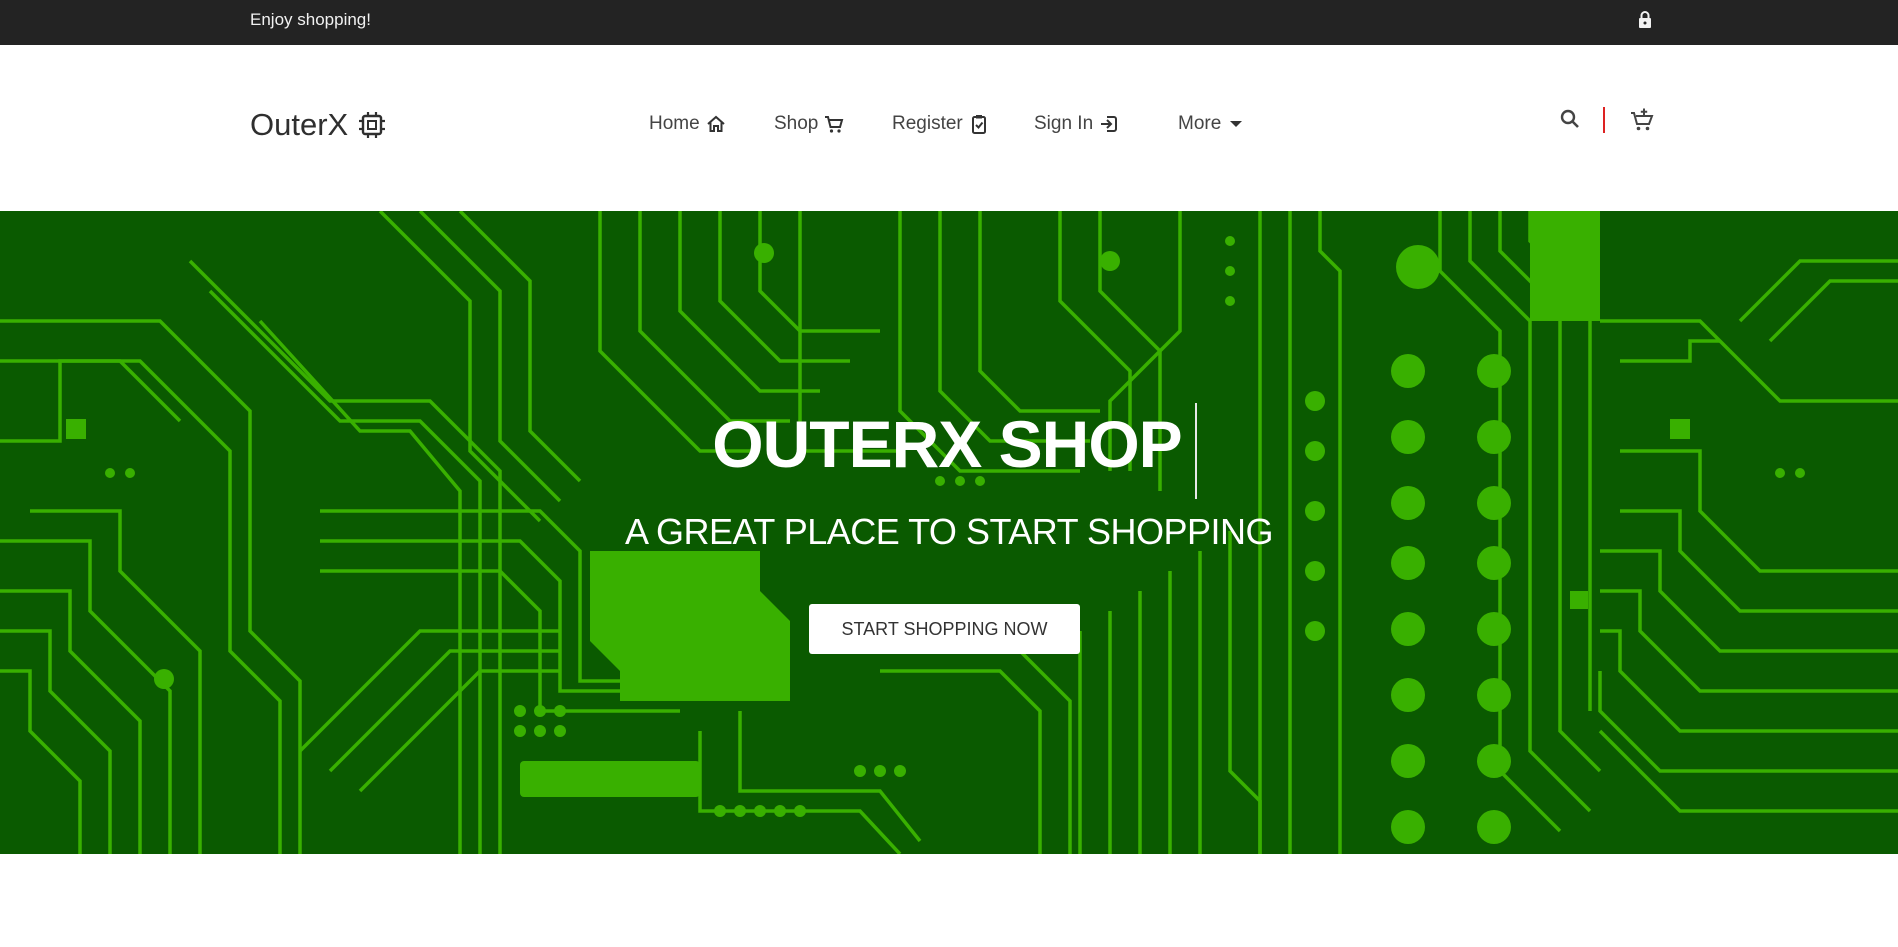 This screenshot has height=947, width=1898. I want to click on nav-more-dropdown: More, so click(1210, 124).